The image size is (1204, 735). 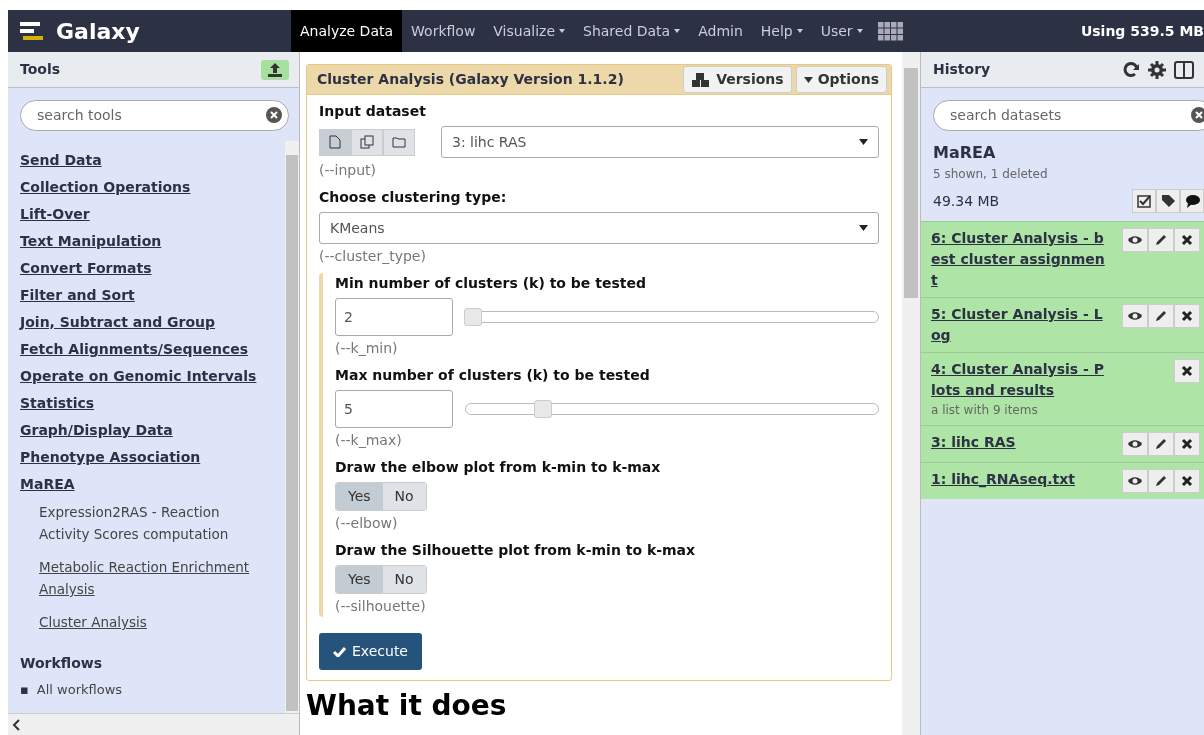 What do you see at coordinates (489, 142) in the screenshot?
I see `select-value: 3: lihc RAS` at bounding box center [489, 142].